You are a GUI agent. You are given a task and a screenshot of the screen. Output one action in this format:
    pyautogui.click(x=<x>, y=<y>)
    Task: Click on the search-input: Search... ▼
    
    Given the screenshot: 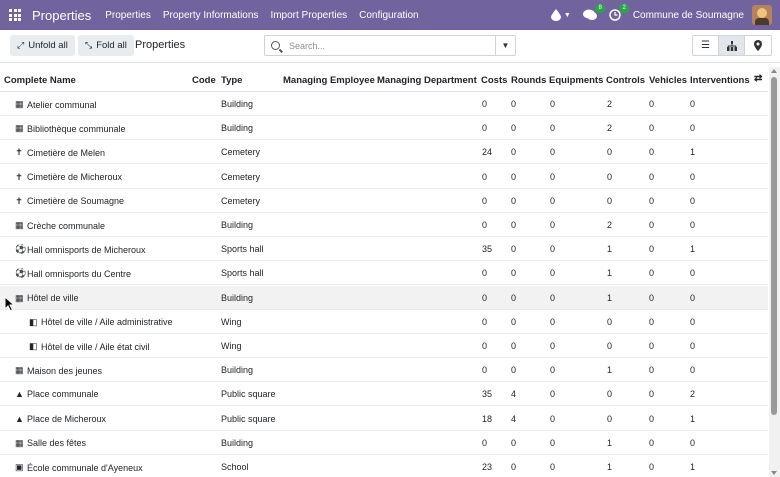 What is the action you would take?
    pyautogui.click(x=390, y=45)
    